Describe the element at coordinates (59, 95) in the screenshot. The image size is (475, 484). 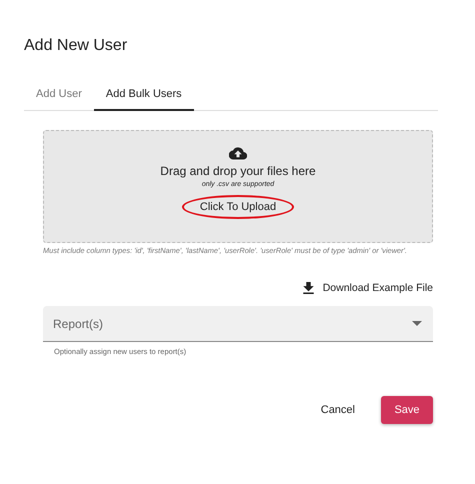
I see `tab: Add User` at that location.